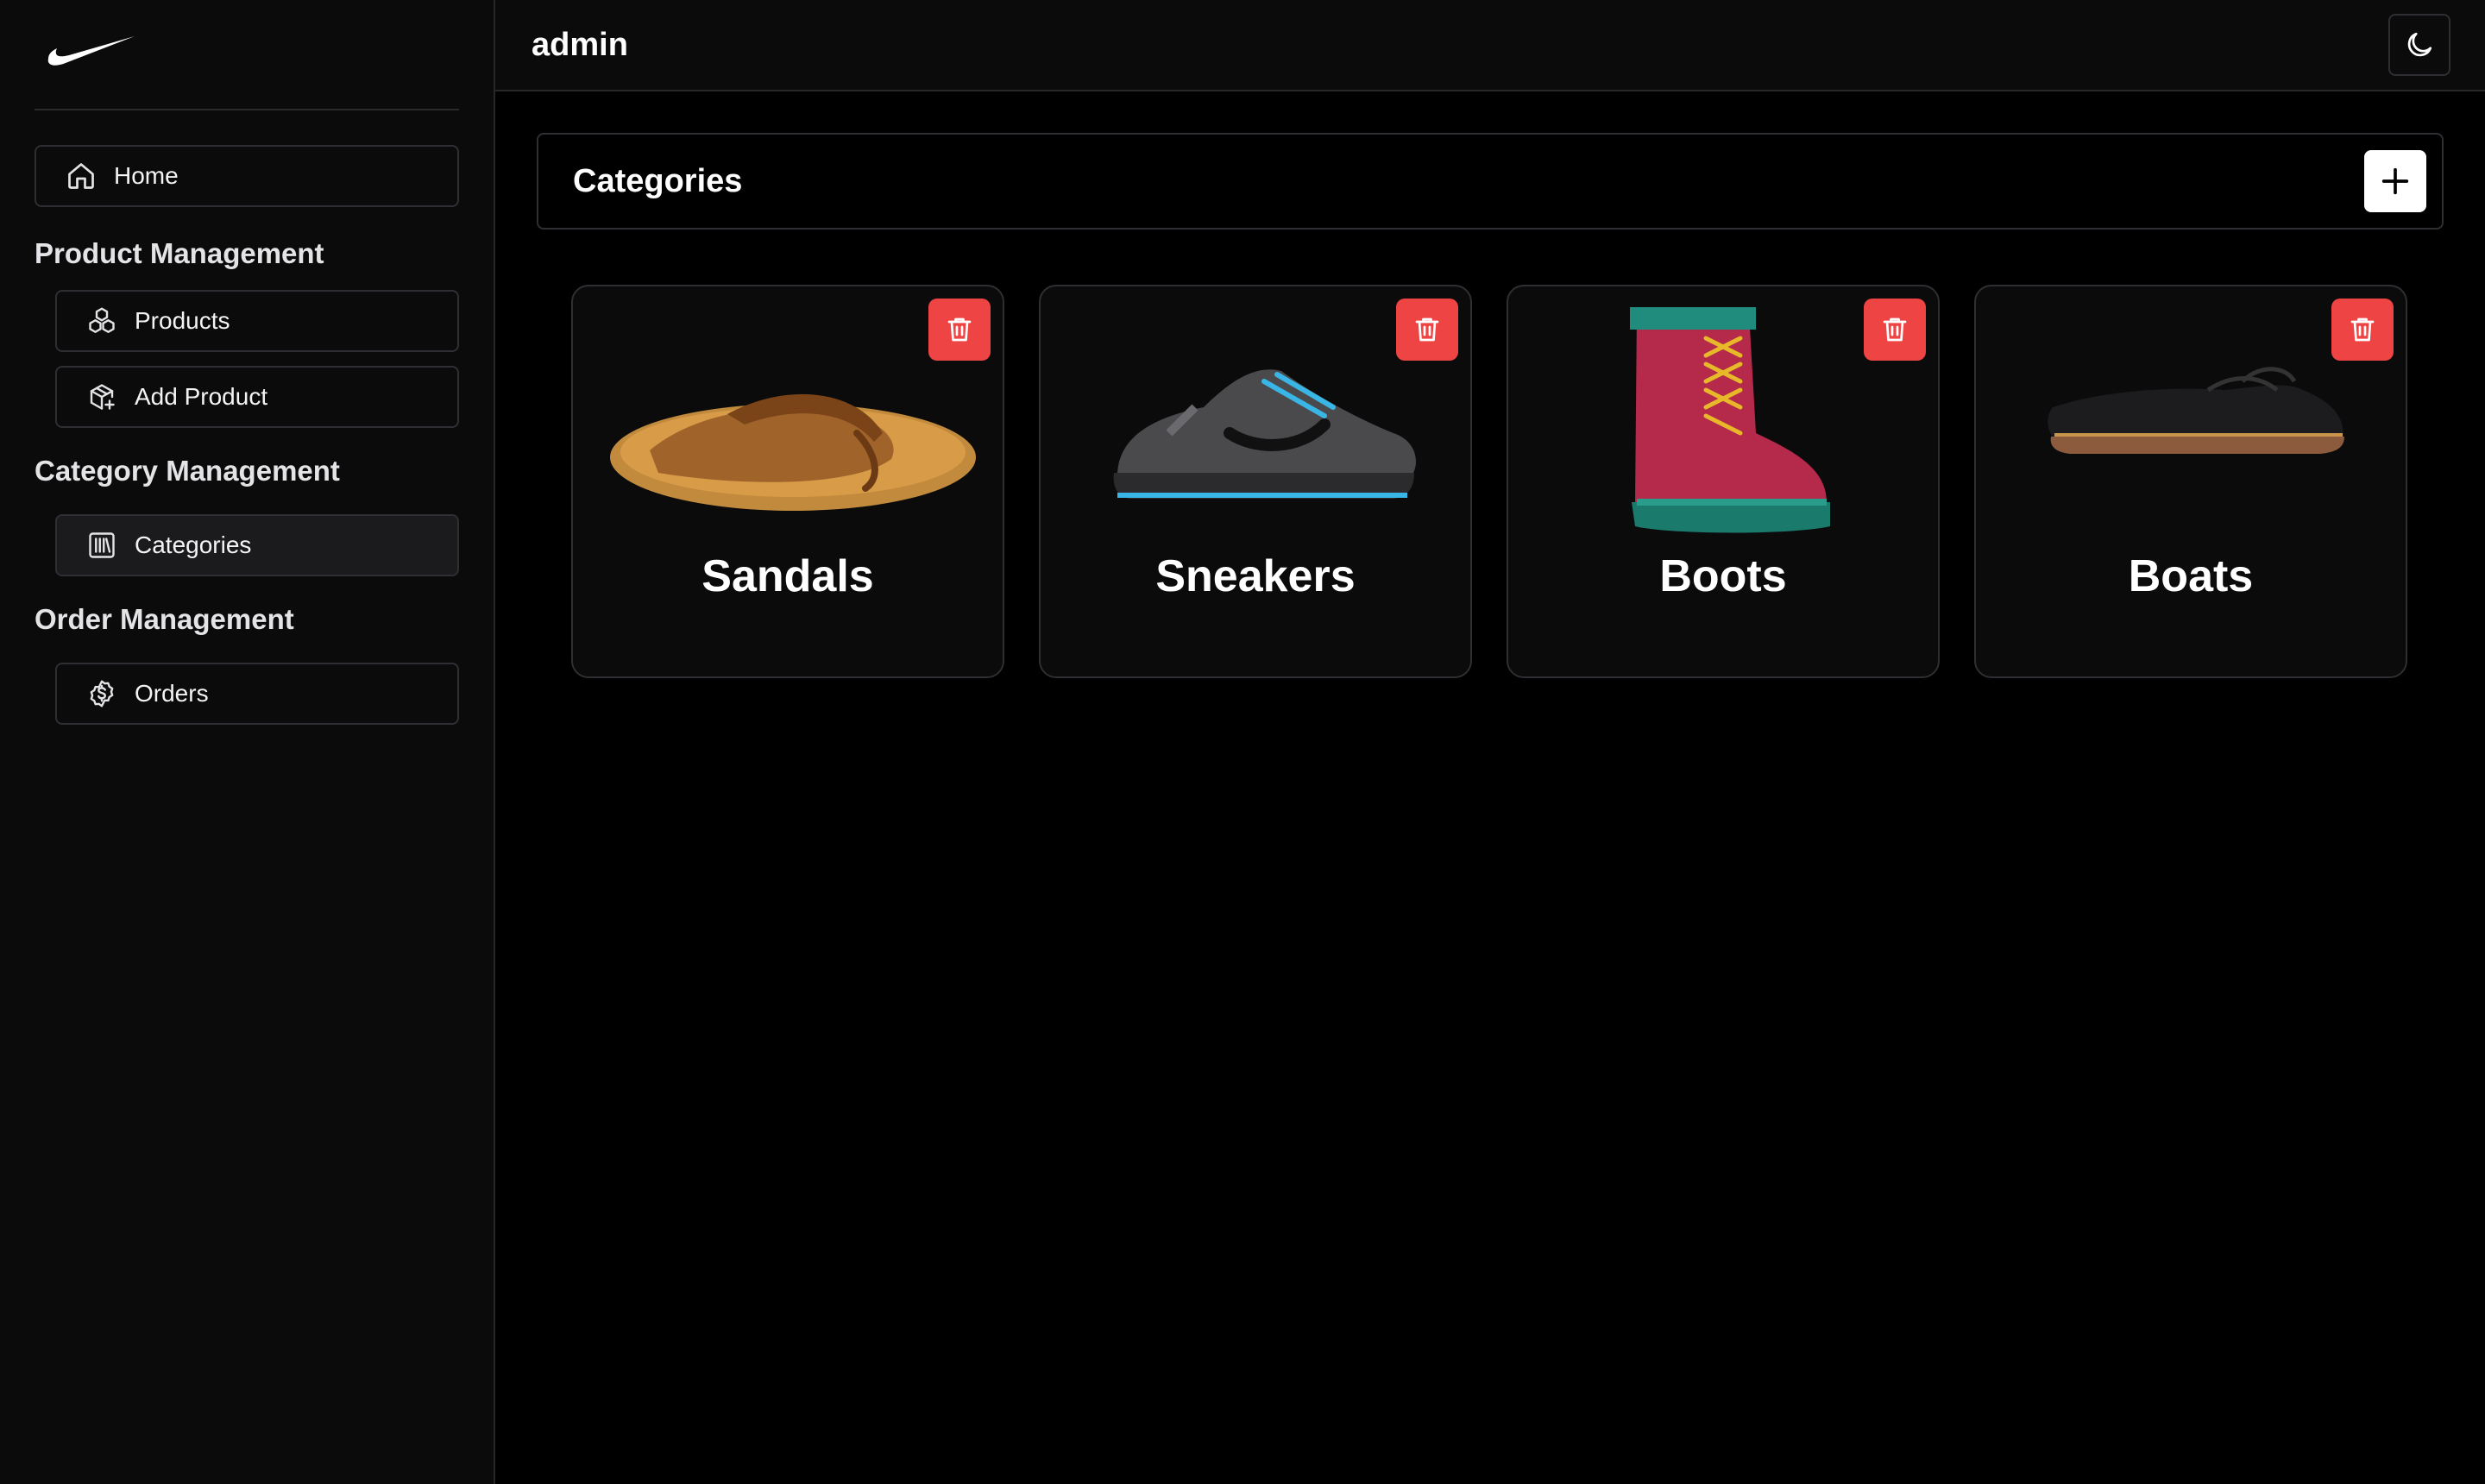 This screenshot has width=2485, height=1484. I want to click on library-icon, so click(102, 545).